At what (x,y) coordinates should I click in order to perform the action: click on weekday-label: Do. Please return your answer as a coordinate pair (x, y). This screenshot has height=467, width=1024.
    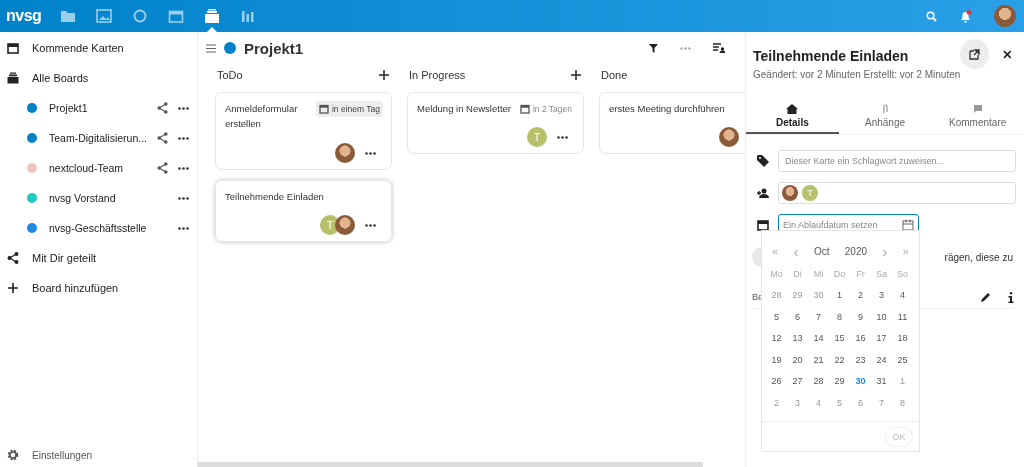
    Looking at the image, I should click on (839, 273).